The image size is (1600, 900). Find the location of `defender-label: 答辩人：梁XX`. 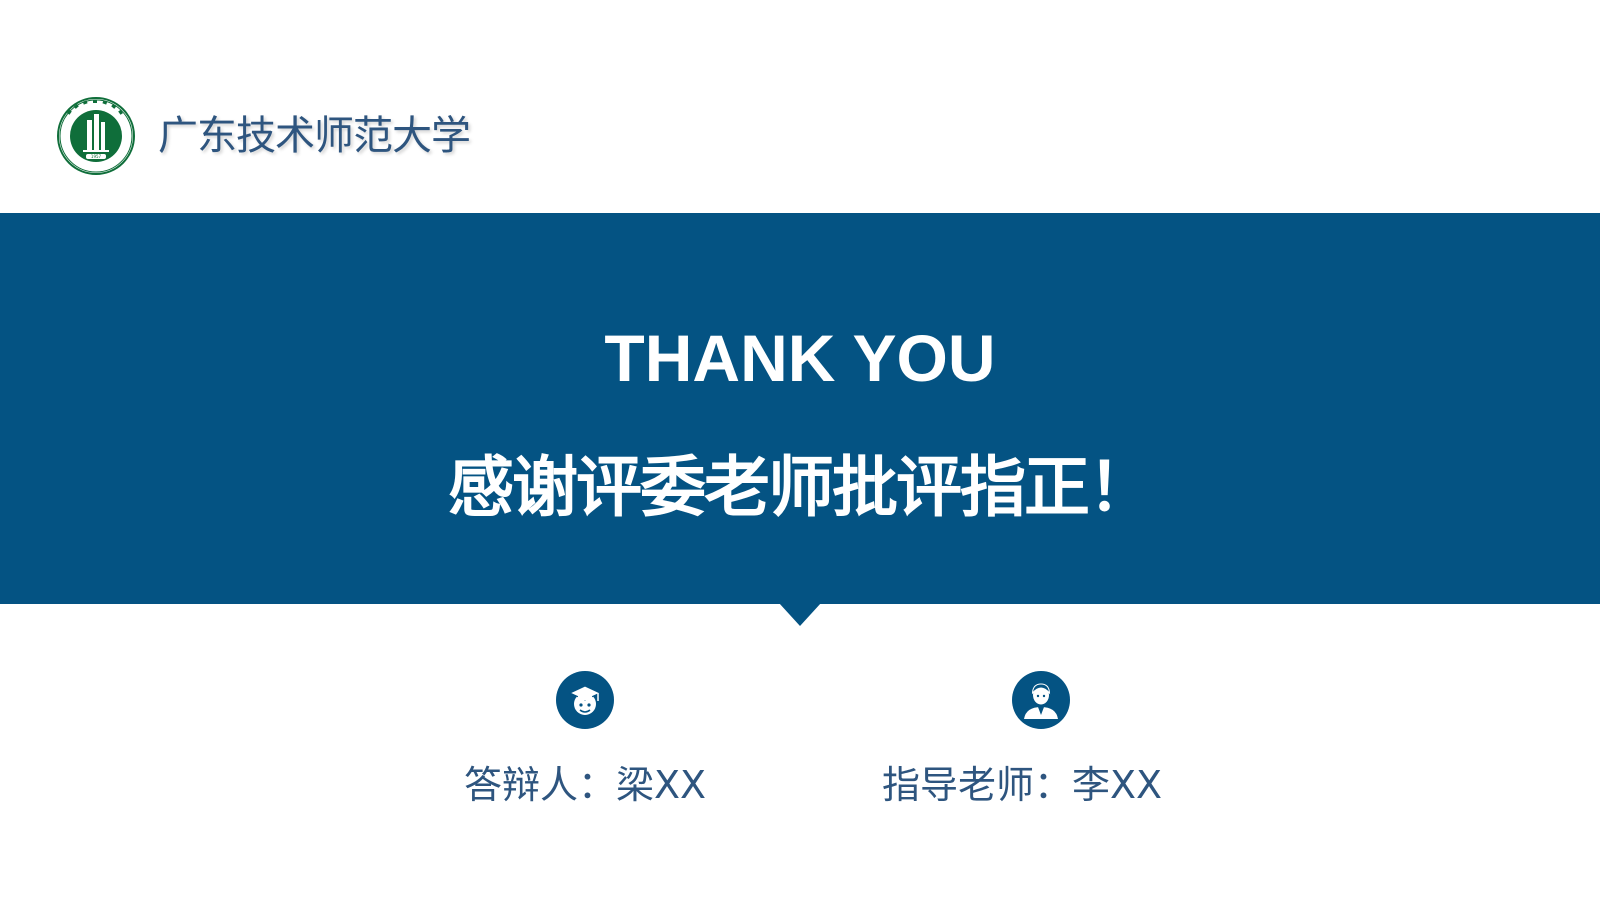

defender-label: 答辩人：梁XX is located at coordinates (585, 785).